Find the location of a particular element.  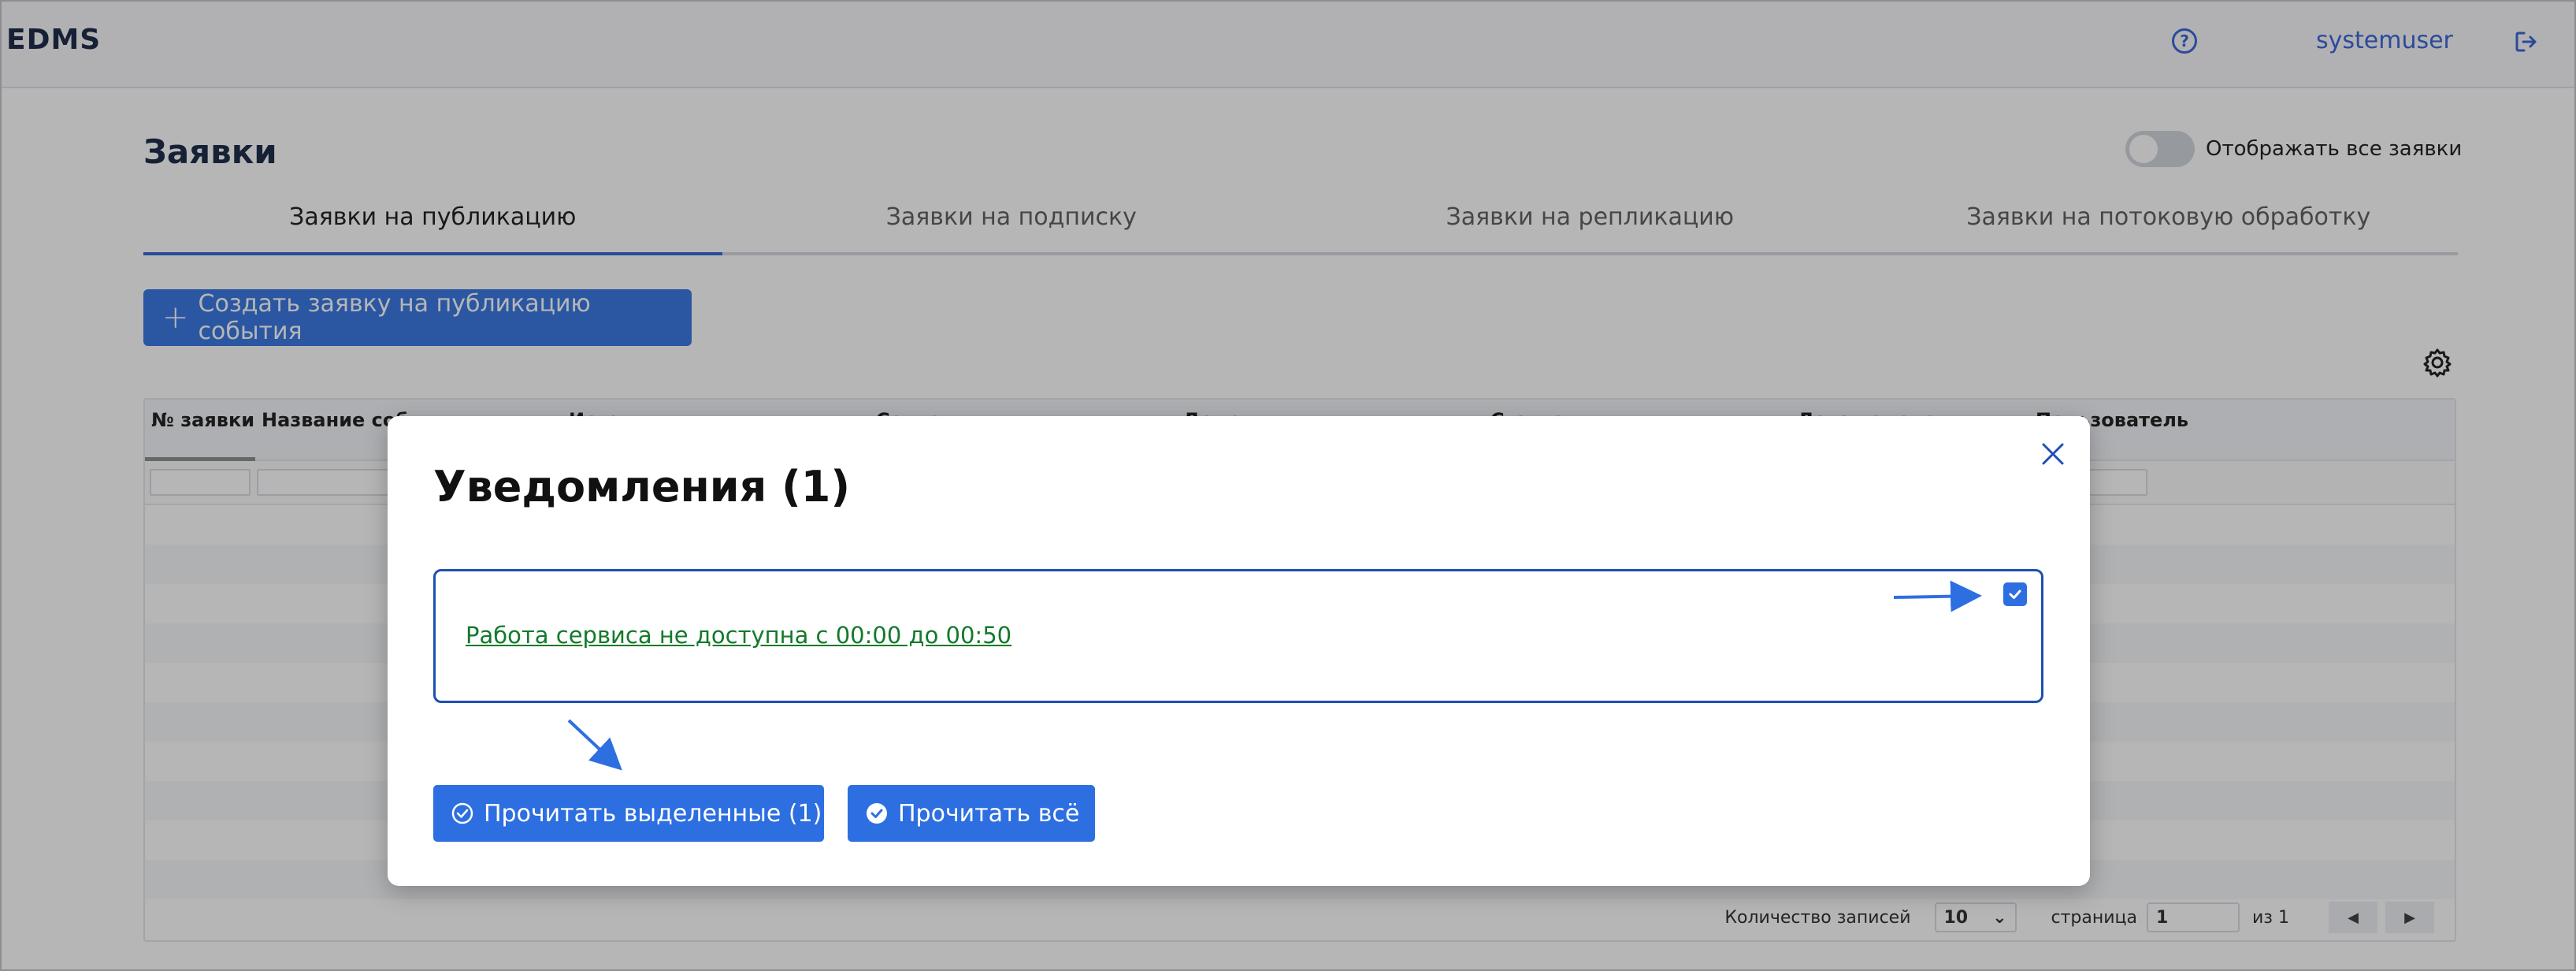

read-selected-button: Прочитать выделенные (1) is located at coordinates (628, 813).